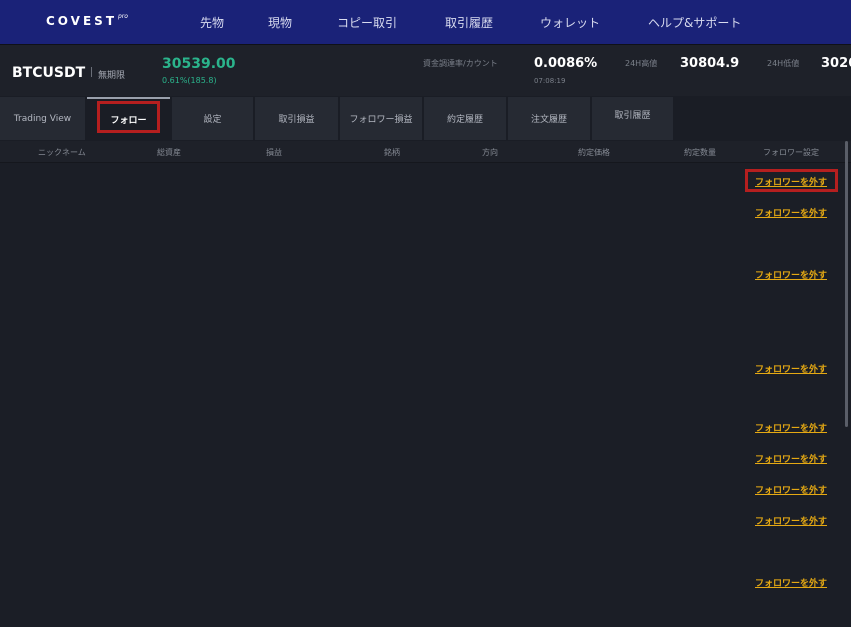  Describe the element at coordinates (128, 118) in the screenshot. I see `tab-follow: フォロー` at that location.